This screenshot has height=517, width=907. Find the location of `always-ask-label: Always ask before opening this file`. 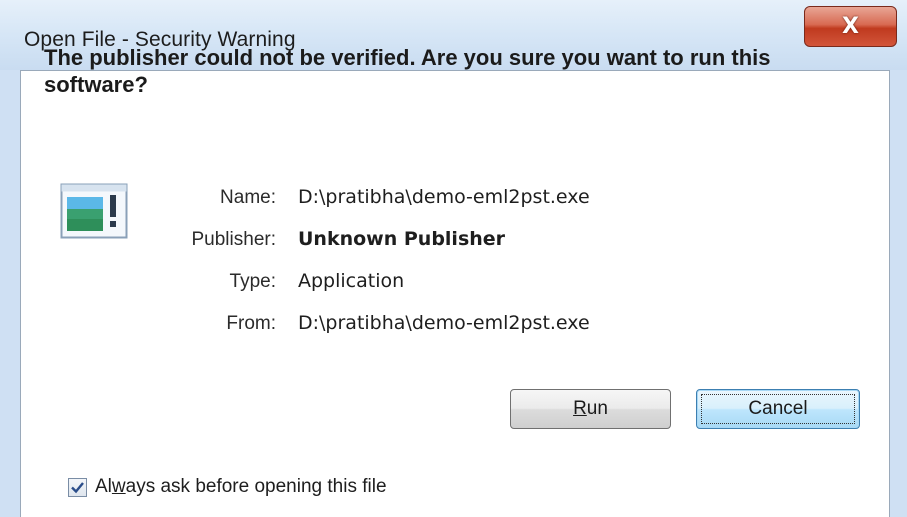

always-ask-label: Always ask before opening this file is located at coordinates (241, 486).